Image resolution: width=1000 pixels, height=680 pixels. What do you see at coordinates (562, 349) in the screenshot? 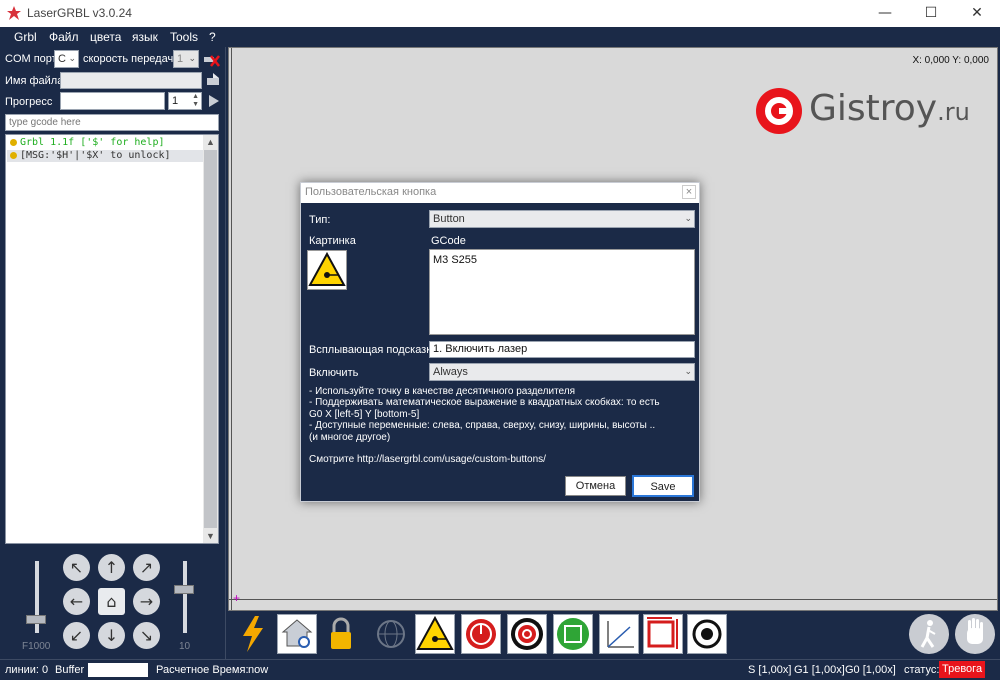
I see `tooltip-input: 1. Включить лазер` at bounding box center [562, 349].